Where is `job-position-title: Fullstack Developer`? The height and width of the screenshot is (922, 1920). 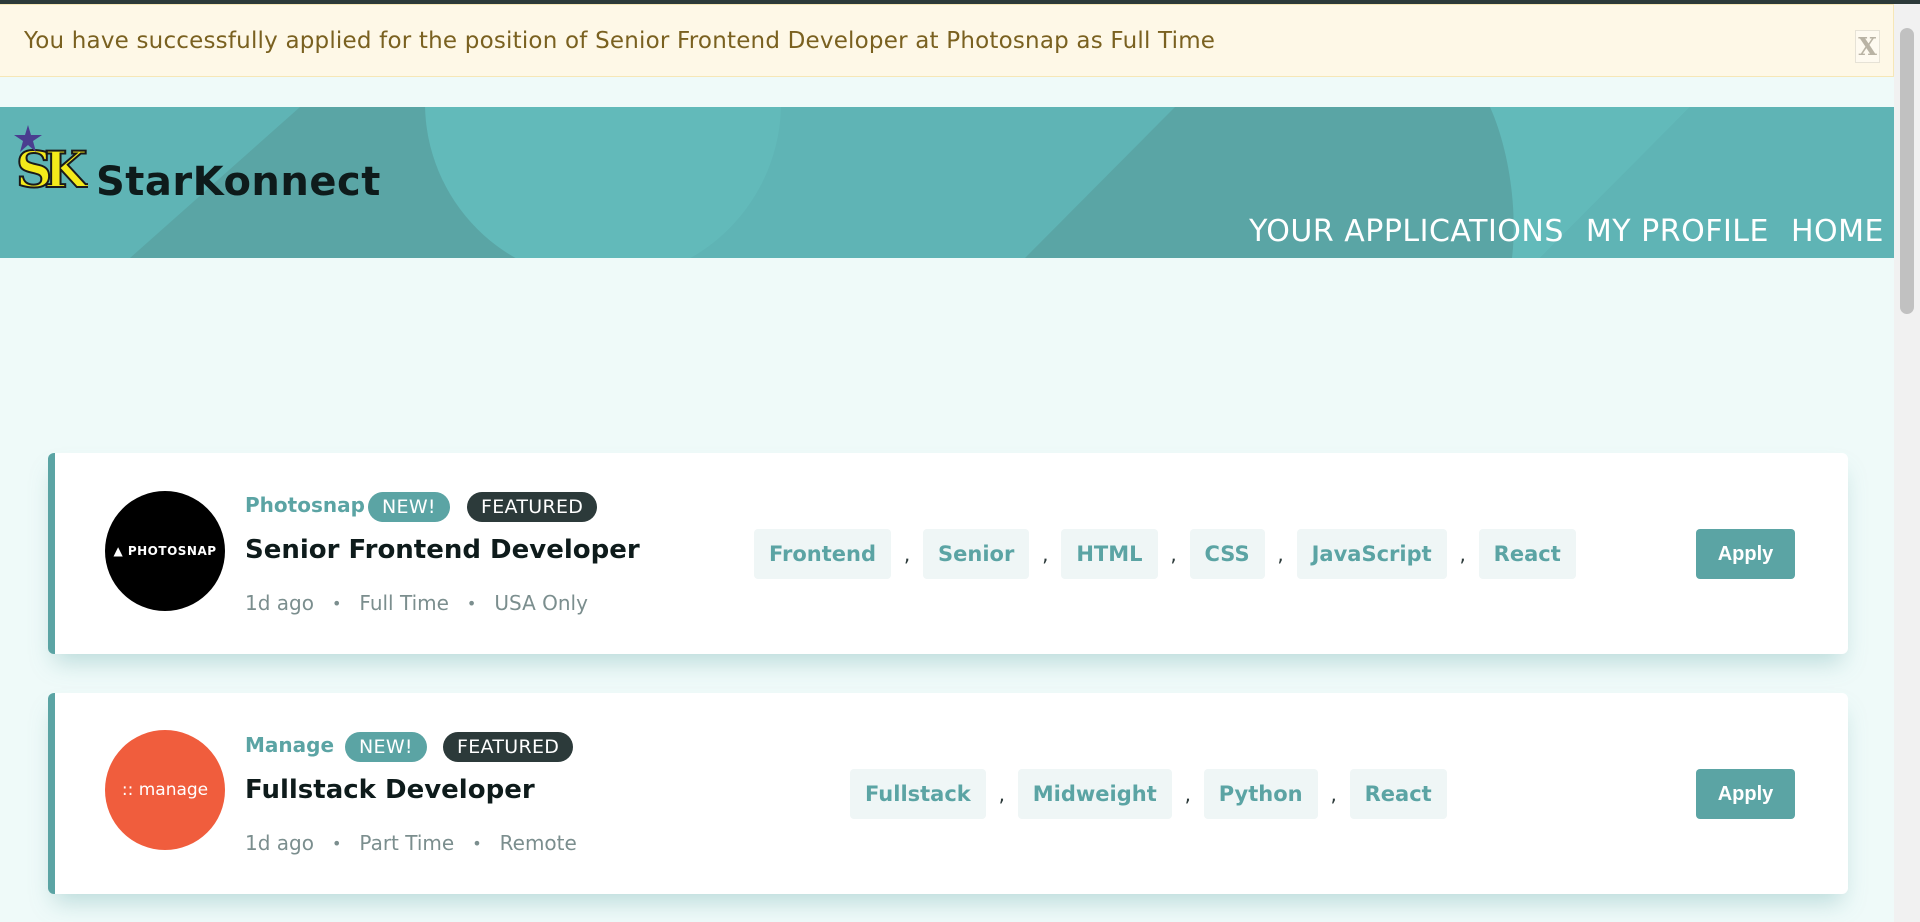 job-position-title: Fullstack Developer is located at coordinates (390, 790).